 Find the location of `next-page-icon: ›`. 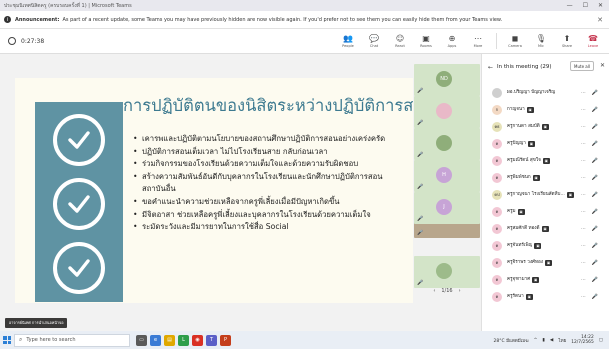

next-page-icon: › is located at coordinates (460, 291).